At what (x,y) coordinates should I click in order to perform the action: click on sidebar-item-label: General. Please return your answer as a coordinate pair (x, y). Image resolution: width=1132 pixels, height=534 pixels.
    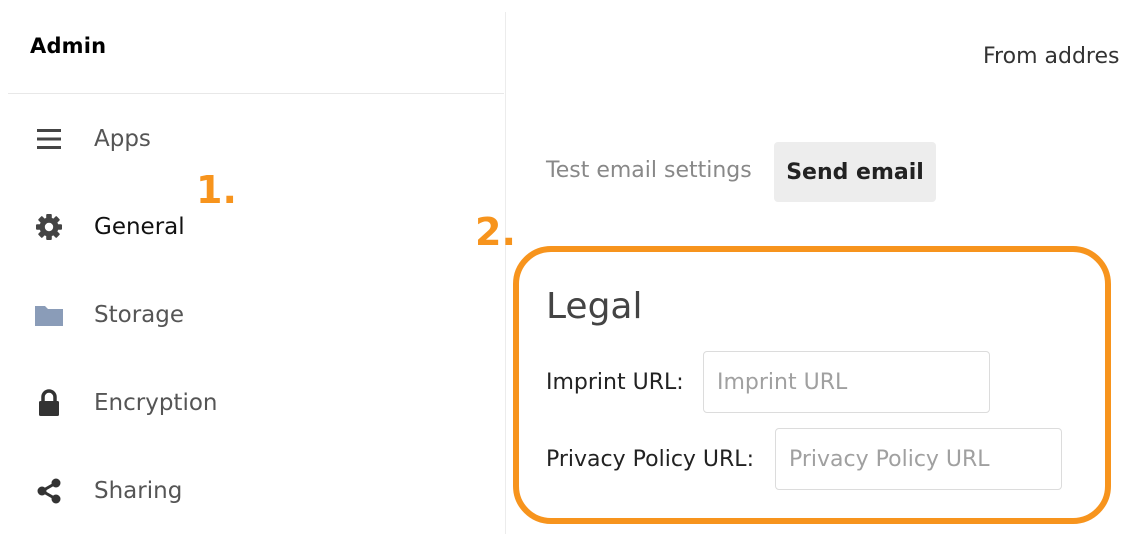
    Looking at the image, I should click on (139, 227).